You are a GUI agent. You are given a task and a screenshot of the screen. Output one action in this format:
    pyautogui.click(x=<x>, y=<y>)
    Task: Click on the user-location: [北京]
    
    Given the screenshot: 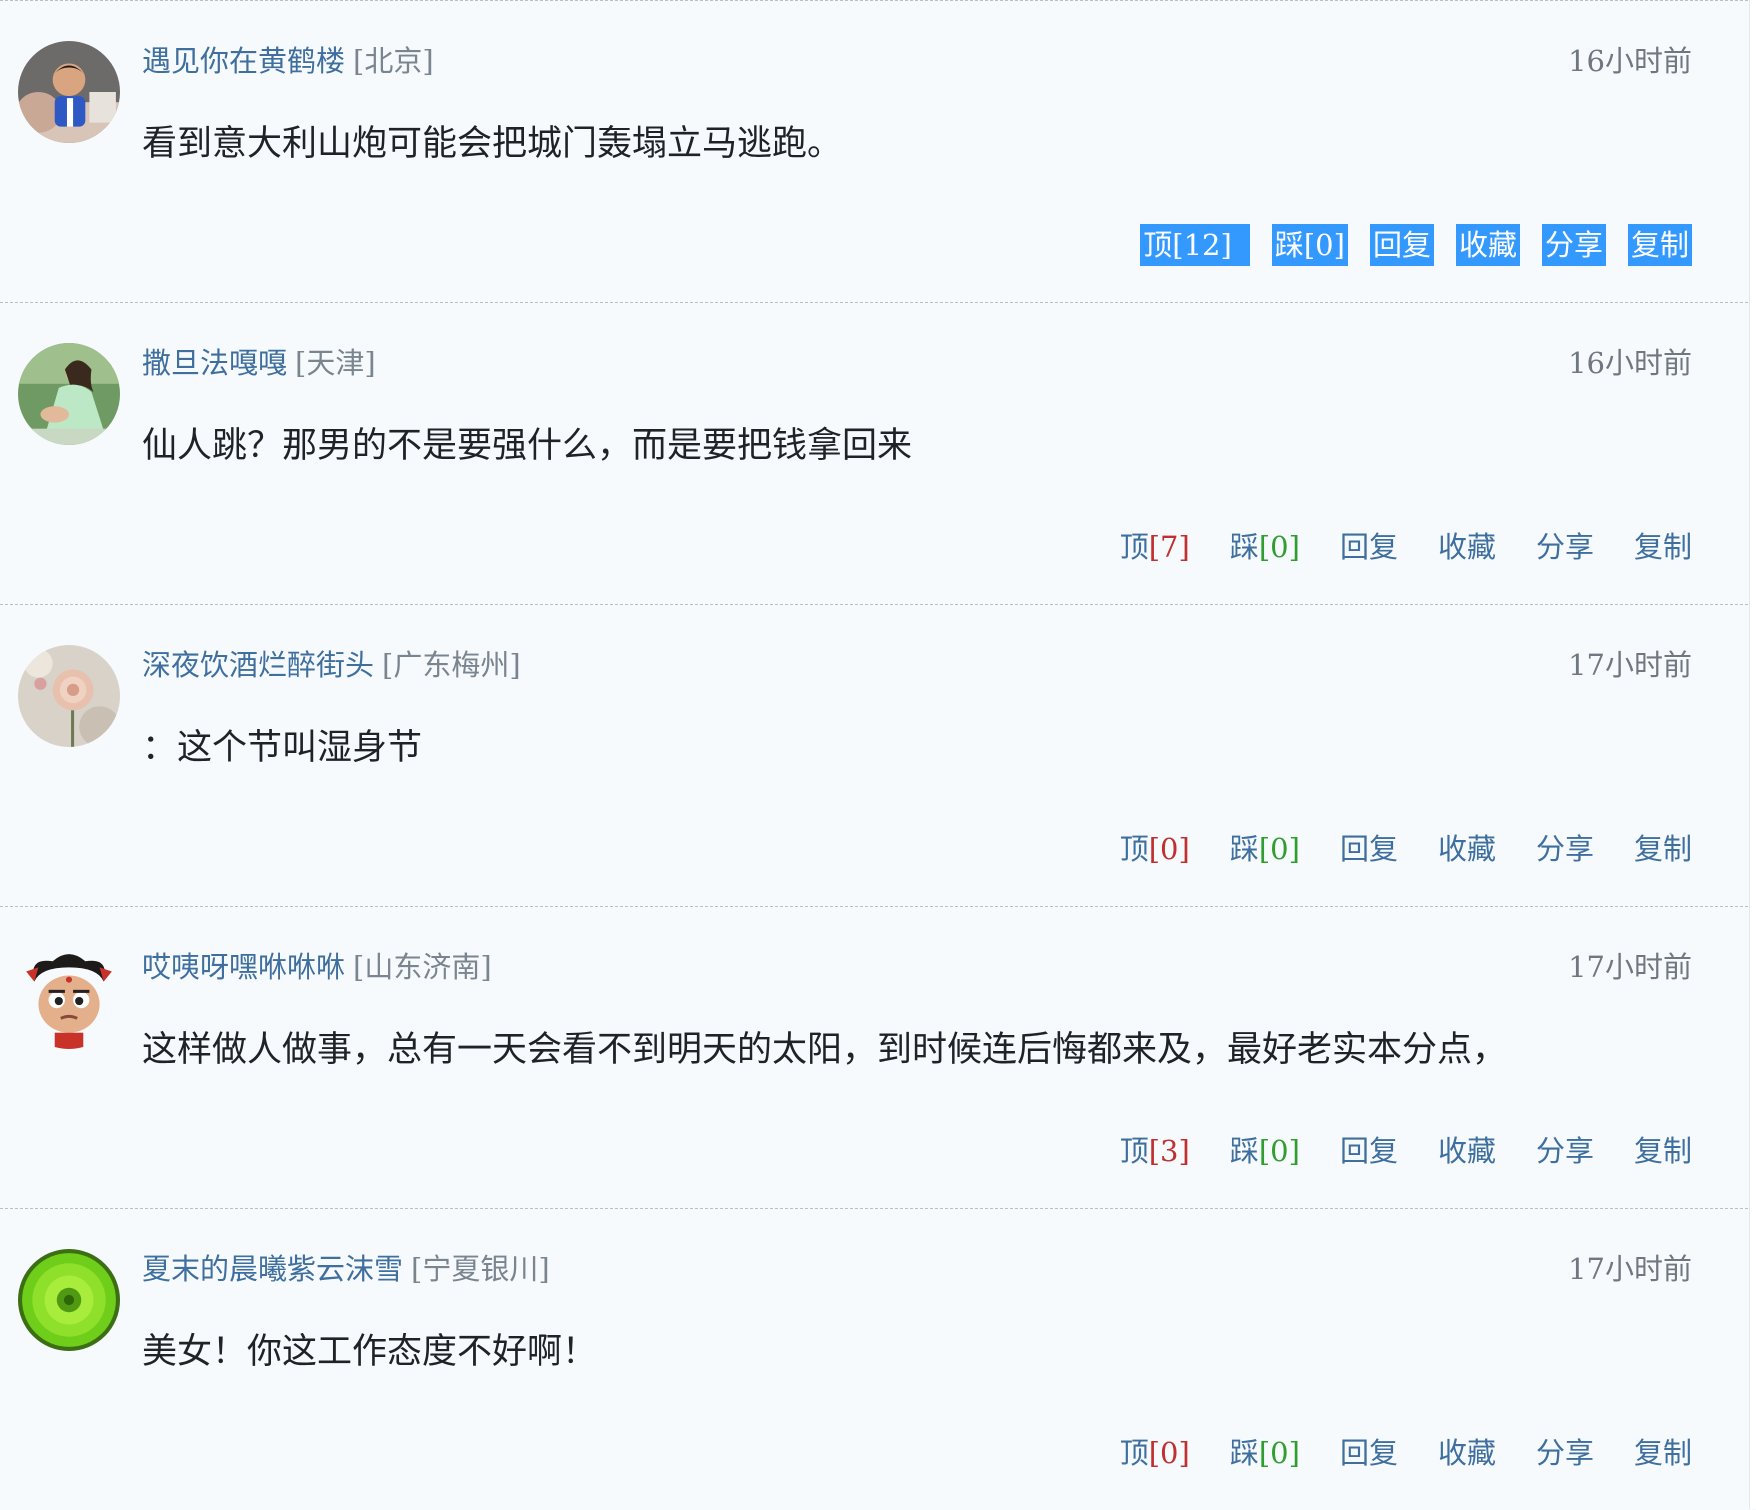 What is the action you would take?
    pyautogui.click(x=393, y=61)
    